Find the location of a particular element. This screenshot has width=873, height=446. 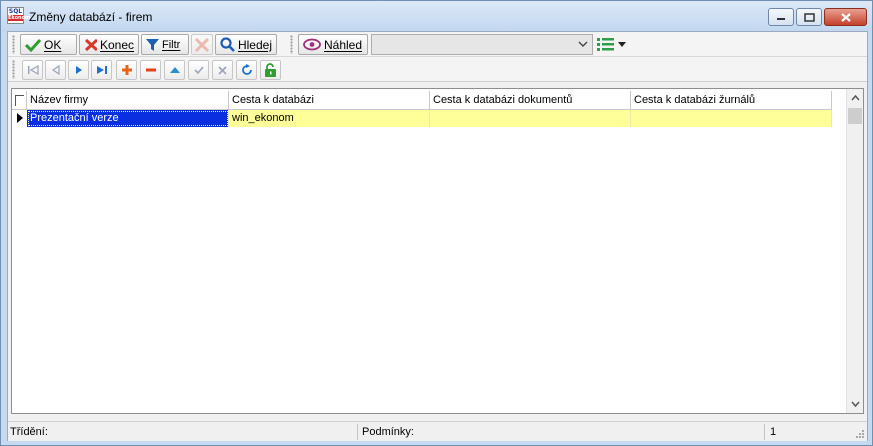

post-record-button is located at coordinates (198, 70).